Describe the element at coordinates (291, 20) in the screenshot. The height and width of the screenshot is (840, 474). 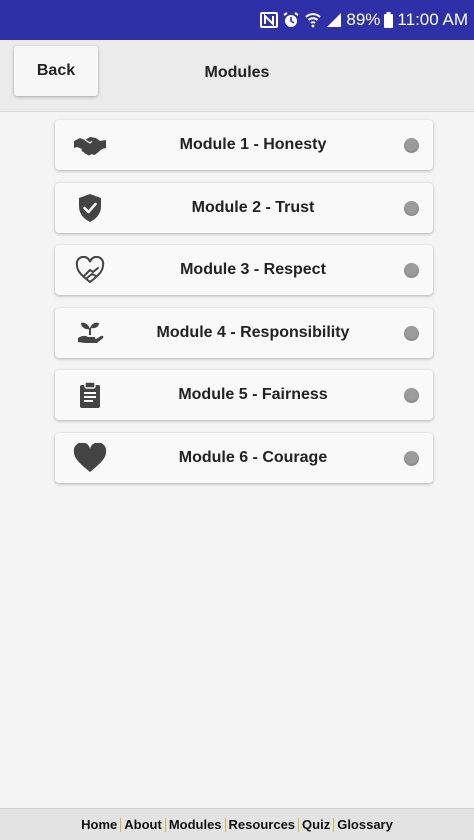
I see `alarm-icon` at that location.